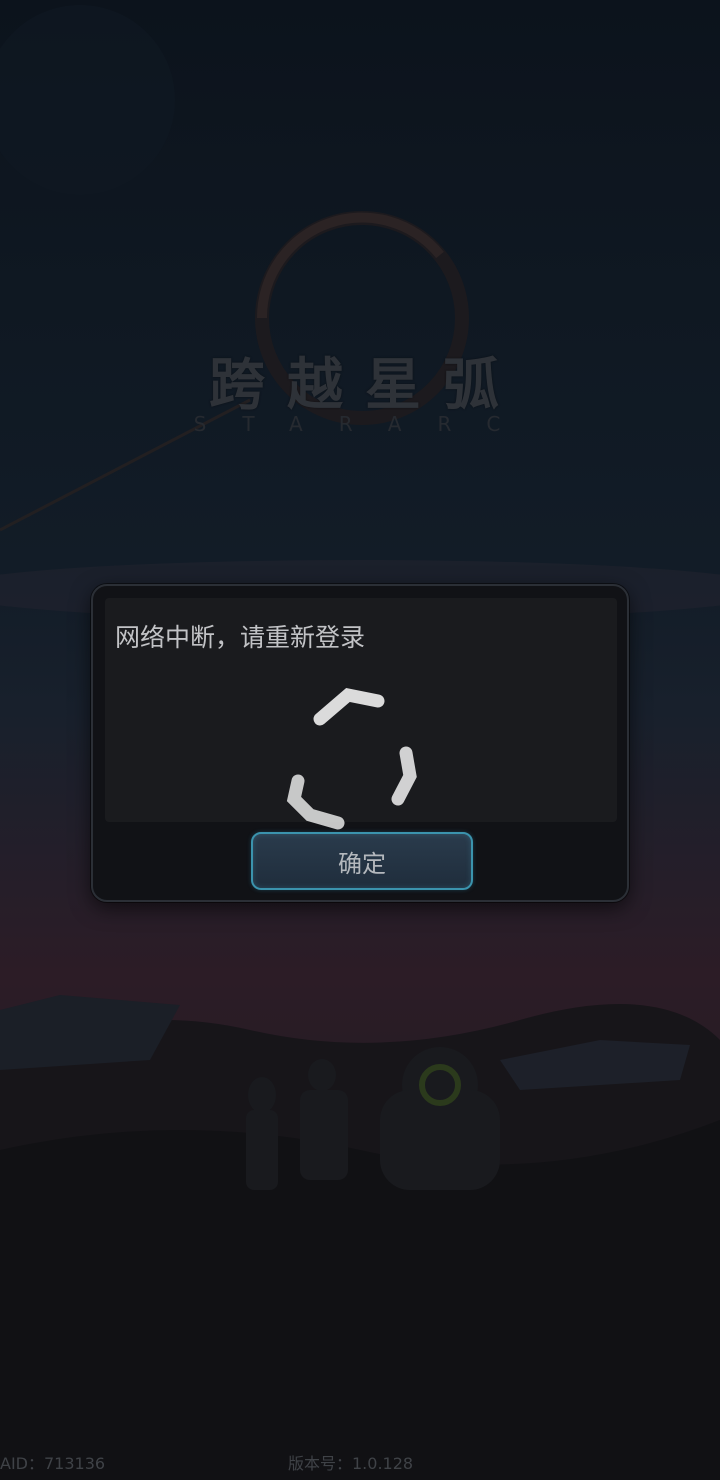 The height and width of the screenshot is (1480, 720). What do you see at coordinates (240, 637) in the screenshot?
I see `dialog-message: 网络中断，请重新登录` at bounding box center [240, 637].